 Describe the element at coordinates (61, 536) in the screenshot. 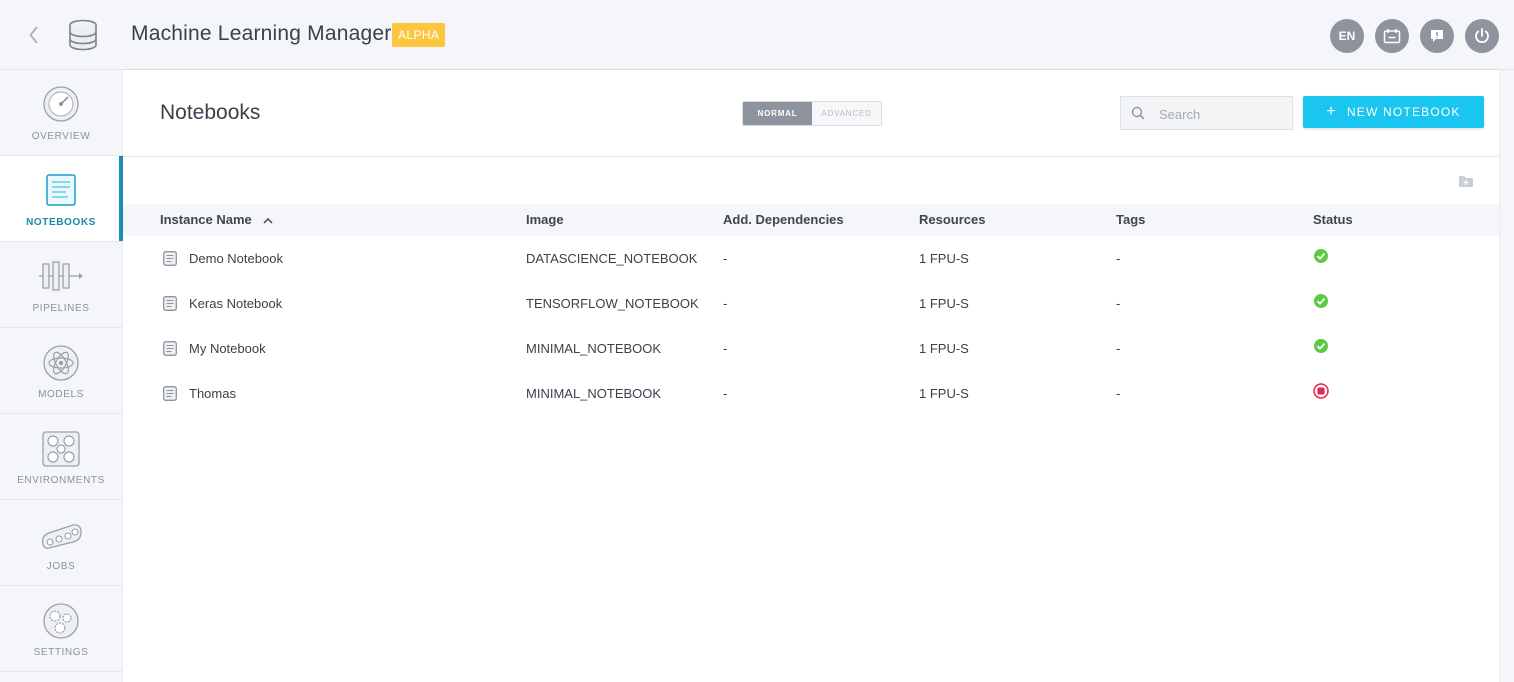

I see `conveyor-icon` at that location.